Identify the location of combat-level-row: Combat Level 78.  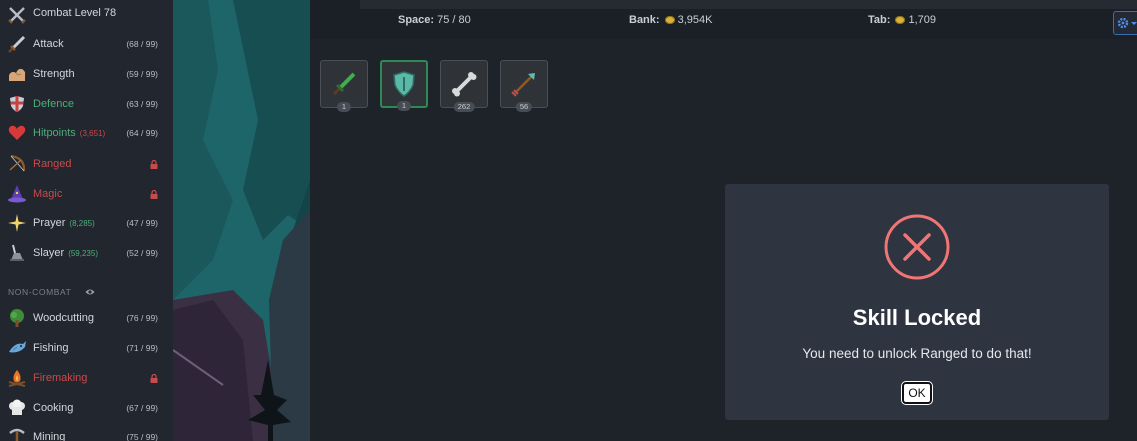
(86, 15).